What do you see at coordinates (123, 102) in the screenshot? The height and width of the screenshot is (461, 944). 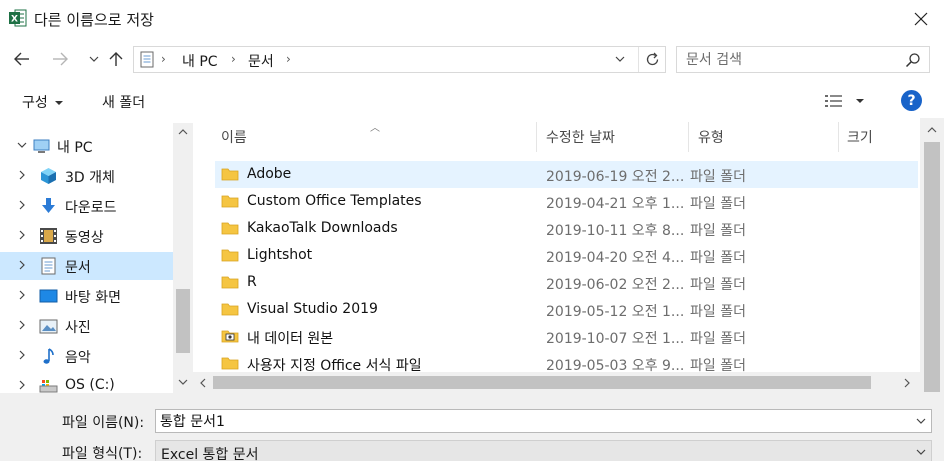 I see `new-folder-button: 새 폴더` at bounding box center [123, 102].